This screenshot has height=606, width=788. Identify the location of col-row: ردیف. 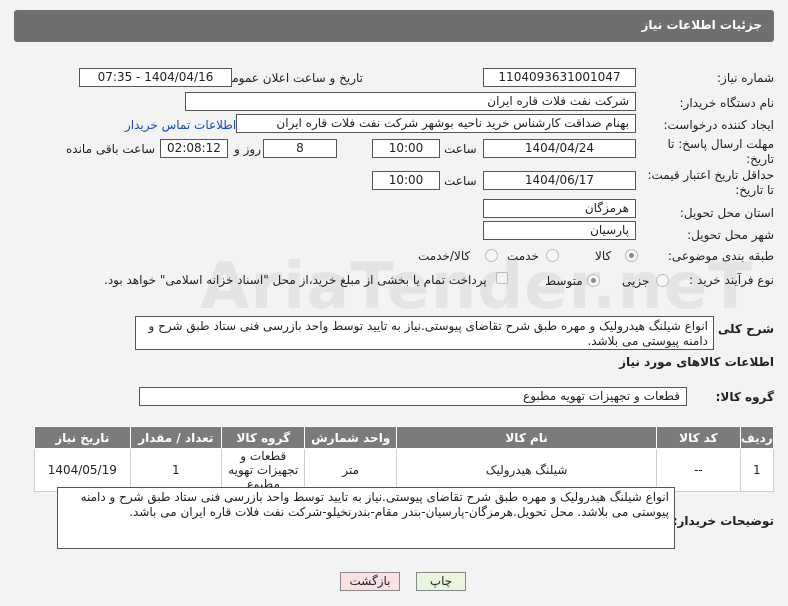
(757, 437).